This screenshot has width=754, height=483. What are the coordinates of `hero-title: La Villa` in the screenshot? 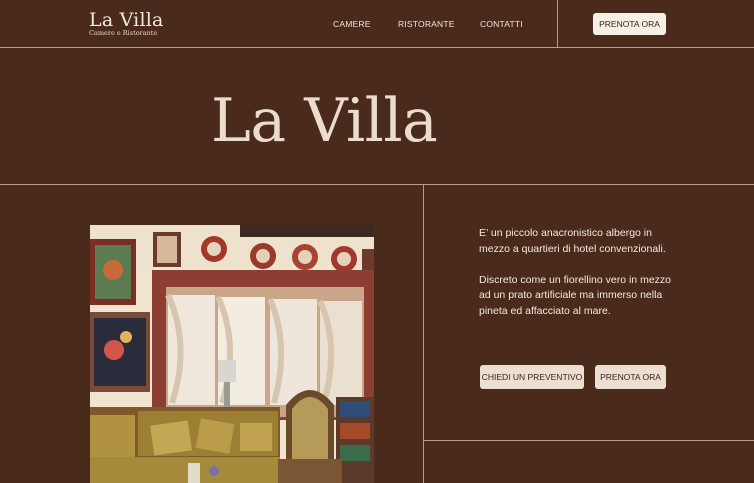 It's located at (324, 121).